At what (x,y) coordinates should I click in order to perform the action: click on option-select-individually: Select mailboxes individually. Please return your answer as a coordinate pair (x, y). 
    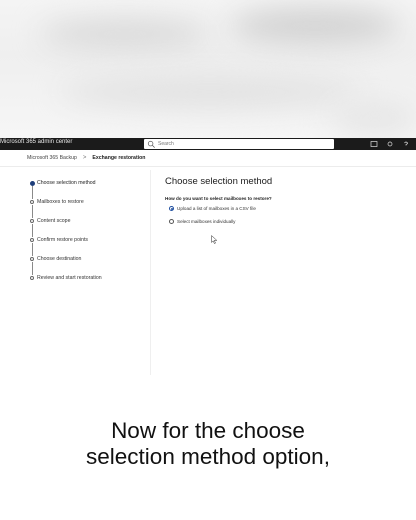
    Looking at the image, I should click on (285, 222).